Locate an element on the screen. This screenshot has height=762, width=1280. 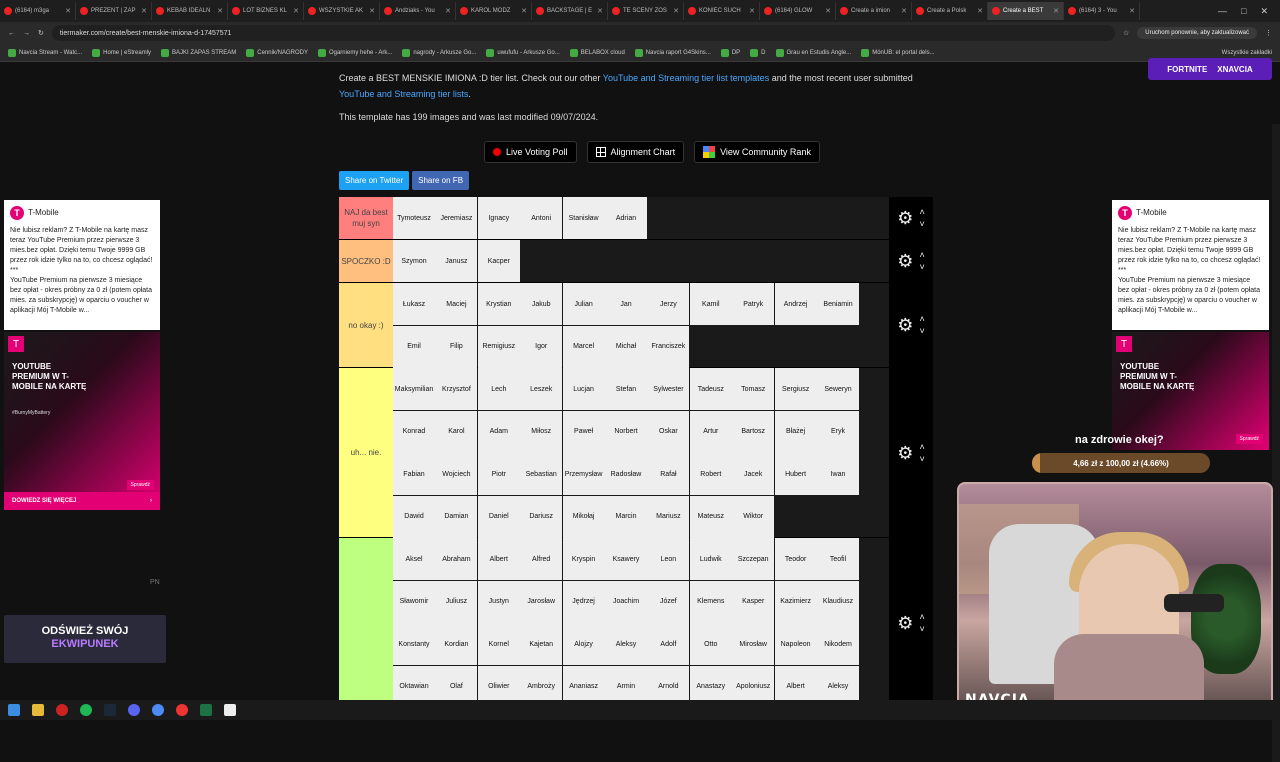
tier-item: Janusz is located at coordinates (456, 261).